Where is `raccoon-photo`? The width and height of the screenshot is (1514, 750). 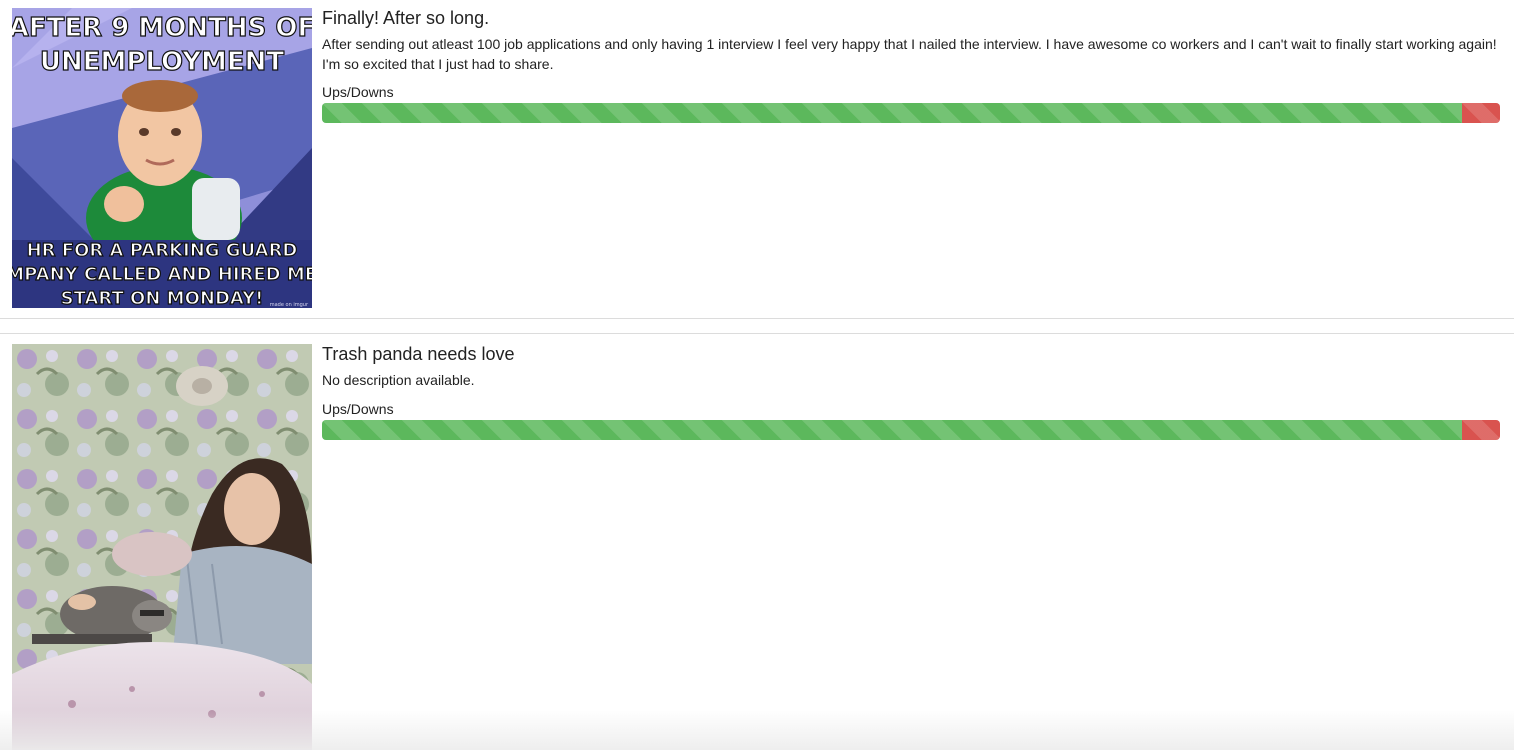
raccoon-photo is located at coordinates (162, 547).